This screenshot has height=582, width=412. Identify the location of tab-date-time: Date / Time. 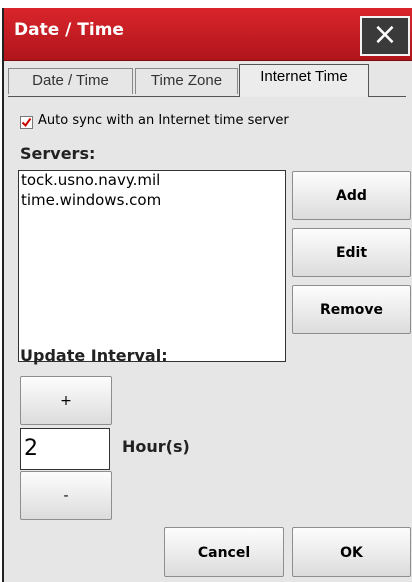
(70, 81).